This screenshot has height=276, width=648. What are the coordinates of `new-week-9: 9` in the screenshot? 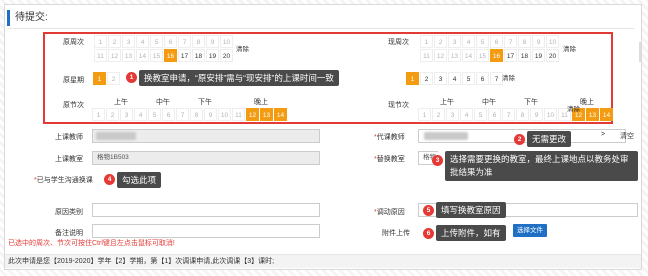 It's located at (538, 41).